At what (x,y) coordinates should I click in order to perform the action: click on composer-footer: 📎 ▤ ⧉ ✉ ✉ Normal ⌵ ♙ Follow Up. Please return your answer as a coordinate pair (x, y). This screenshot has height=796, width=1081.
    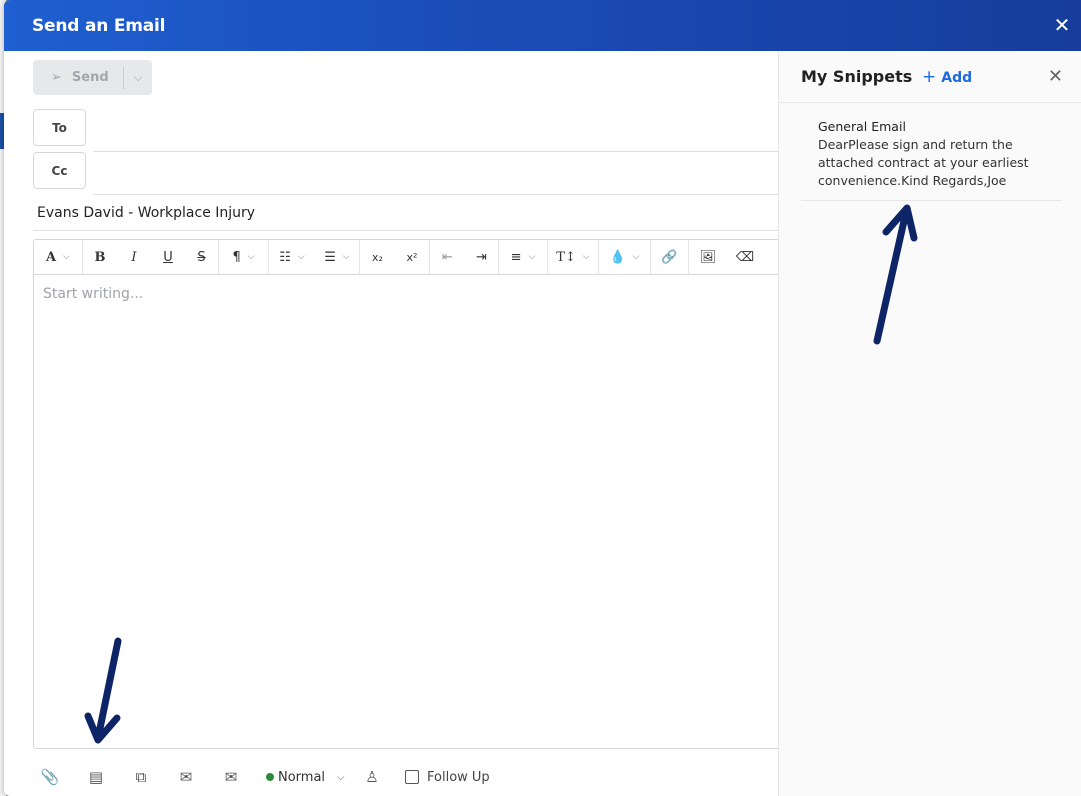
    Looking at the image, I should click on (391, 776).